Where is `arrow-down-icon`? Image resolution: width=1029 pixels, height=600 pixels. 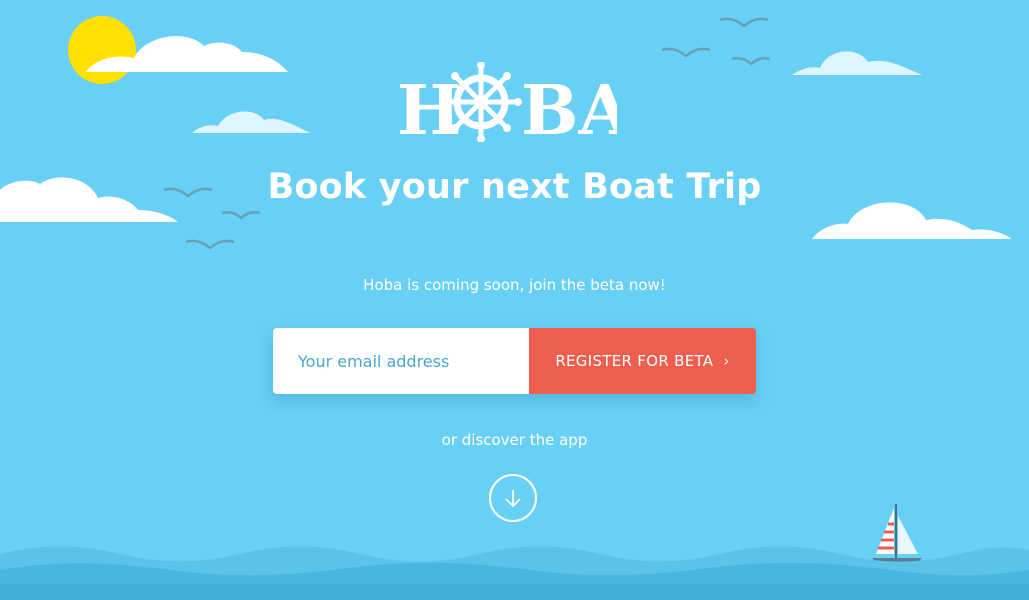
arrow-down-icon is located at coordinates (513, 499).